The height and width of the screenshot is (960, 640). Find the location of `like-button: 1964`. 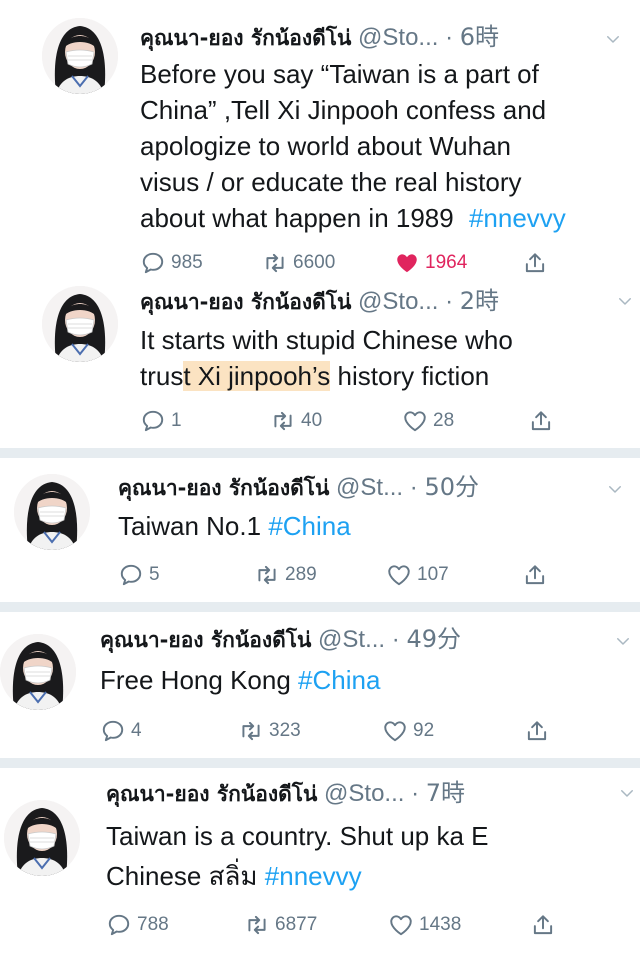

like-button: 1964 is located at coordinates (430, 263).